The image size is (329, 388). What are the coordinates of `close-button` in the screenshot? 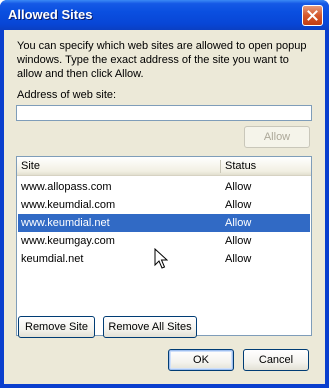 It's located at (312, 15).